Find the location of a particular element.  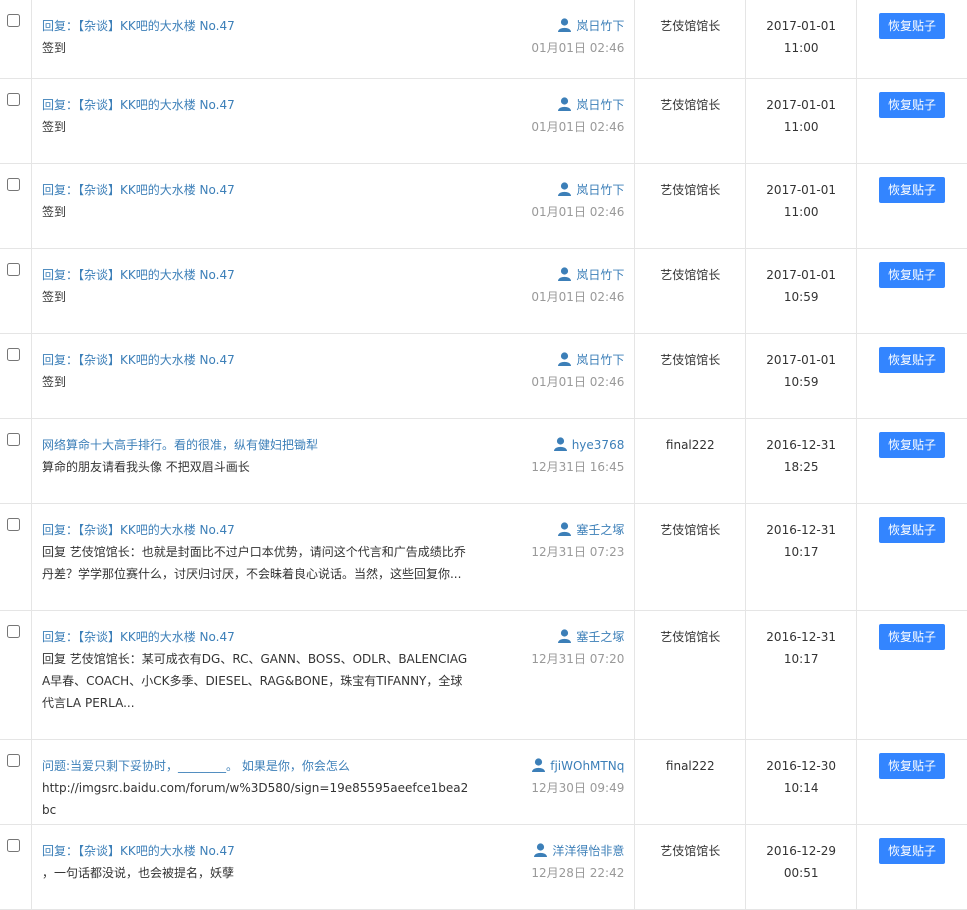

delete-clock: 10:59 is located at coordinates (801, 382).